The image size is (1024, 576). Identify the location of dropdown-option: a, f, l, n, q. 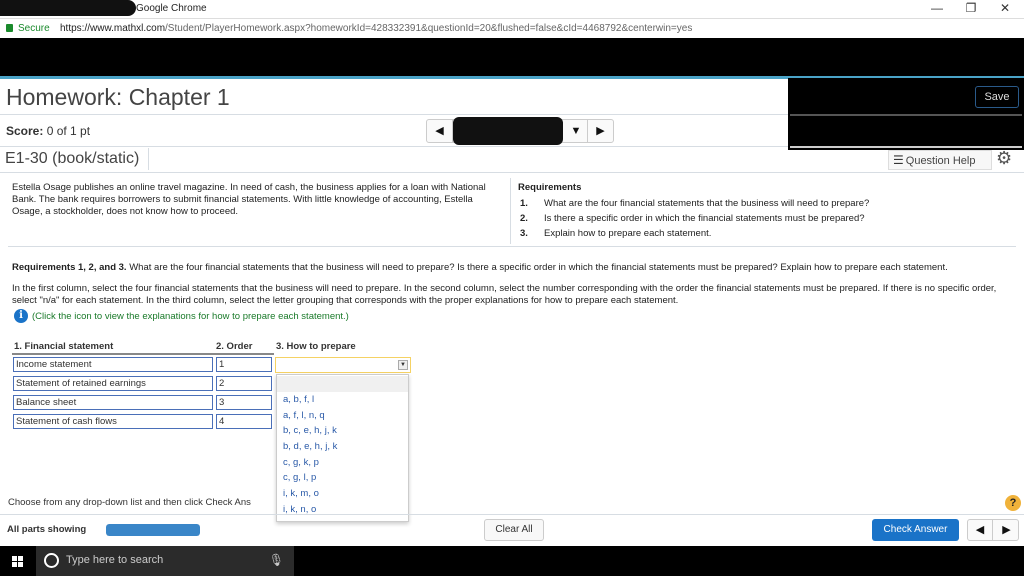
(342, 416).